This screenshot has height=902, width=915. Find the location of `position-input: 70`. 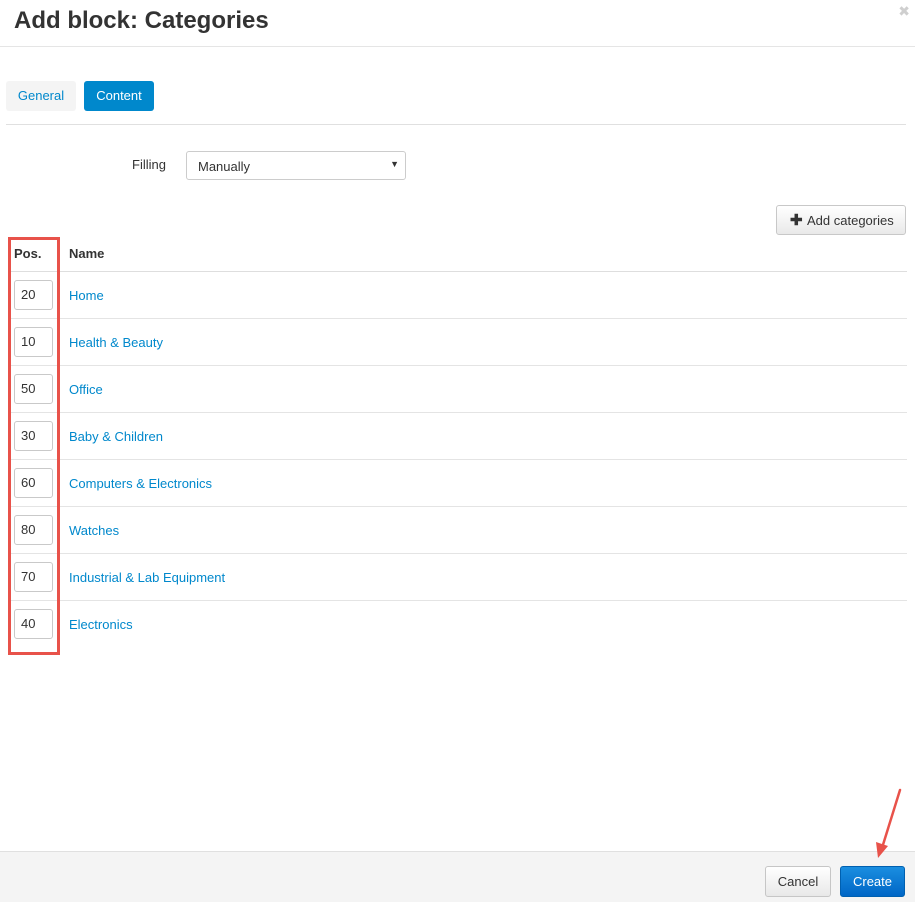

position-input: 70 is located at coordinates (33, 577).